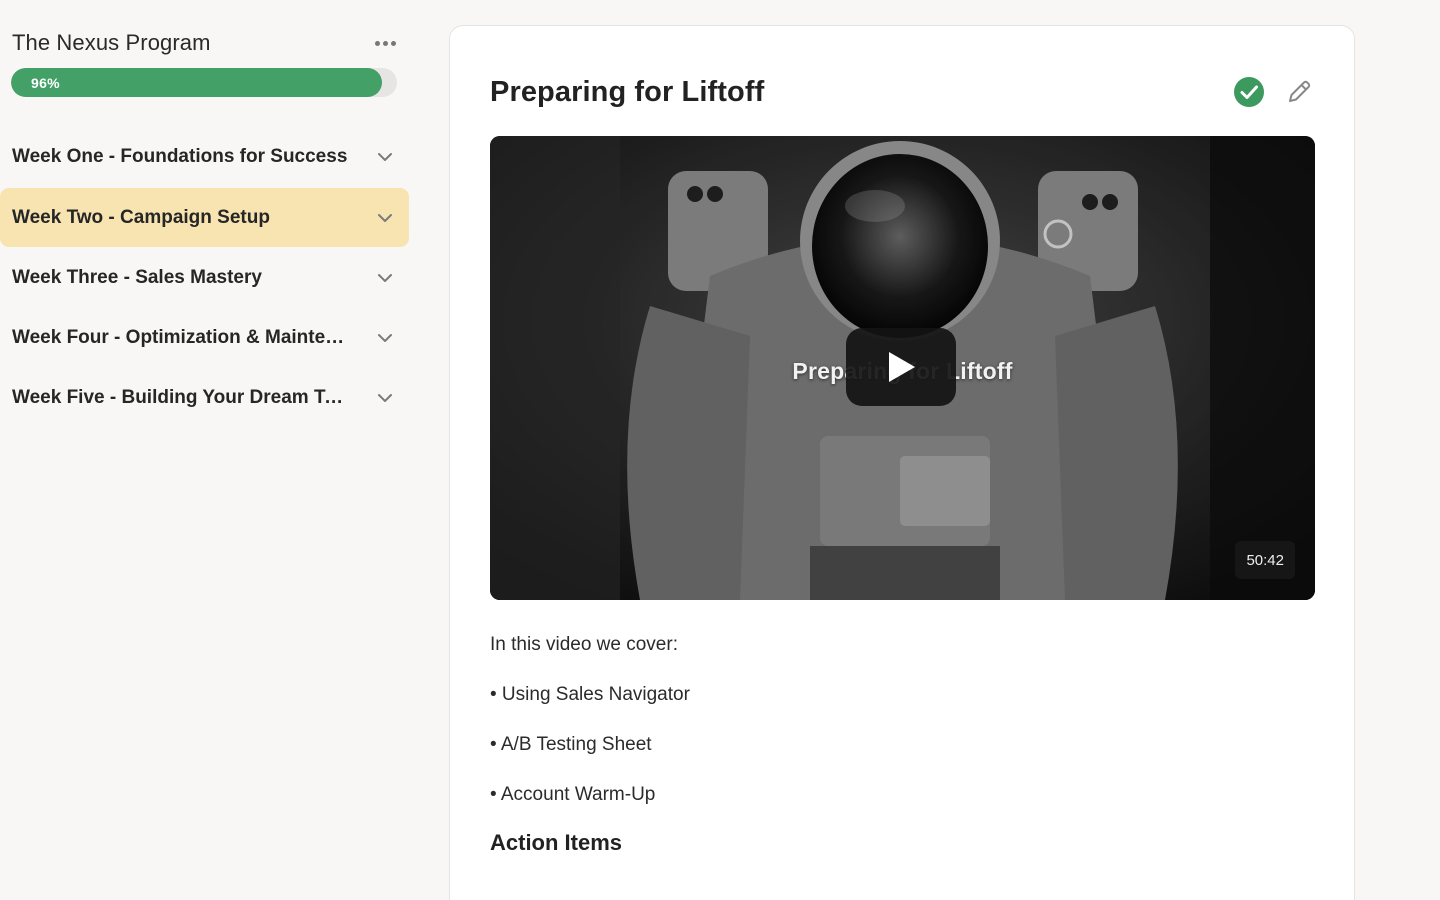  I want to click on week-item-one: Week One - Foundations for Success, so click(204, 156).